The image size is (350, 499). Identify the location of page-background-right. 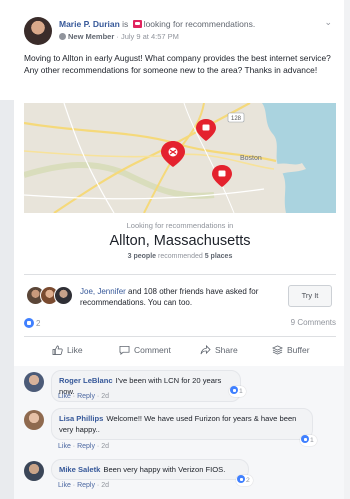
(347, 249).